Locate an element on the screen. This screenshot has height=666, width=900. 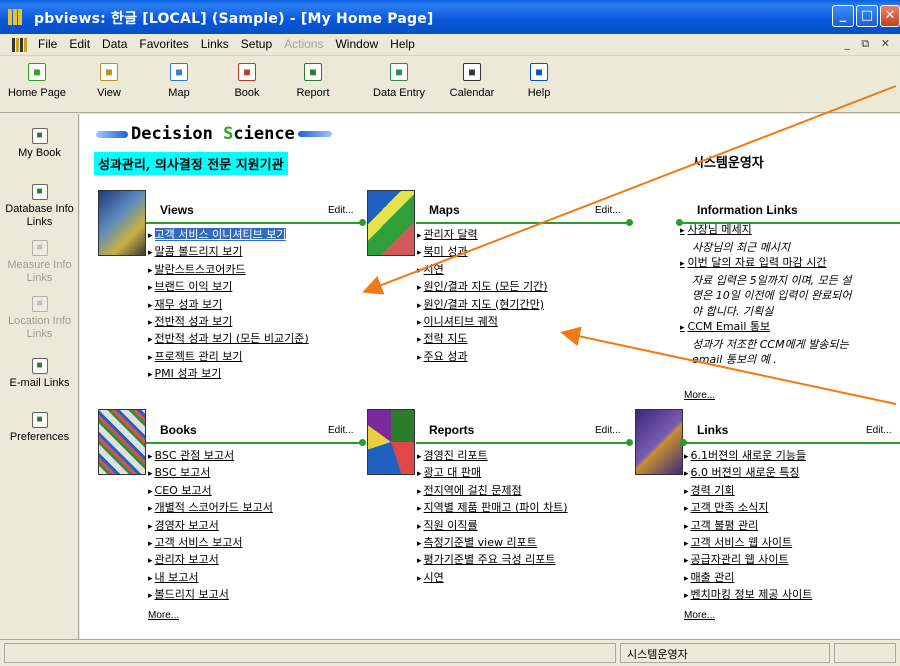
toolbar-data-entry-button: ■ Data Entry is located at coordinates (399, 80).